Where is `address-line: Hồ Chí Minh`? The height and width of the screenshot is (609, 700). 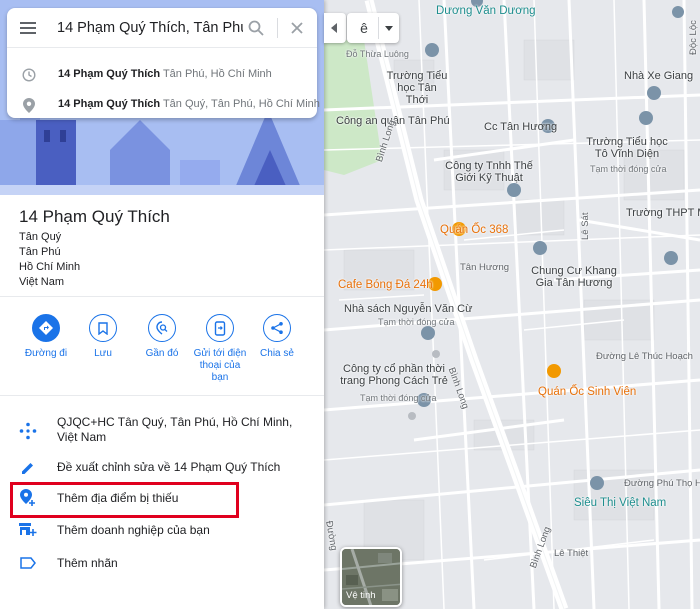 address-line: Hồ Chí Minh is located at coordinates (50, 267).